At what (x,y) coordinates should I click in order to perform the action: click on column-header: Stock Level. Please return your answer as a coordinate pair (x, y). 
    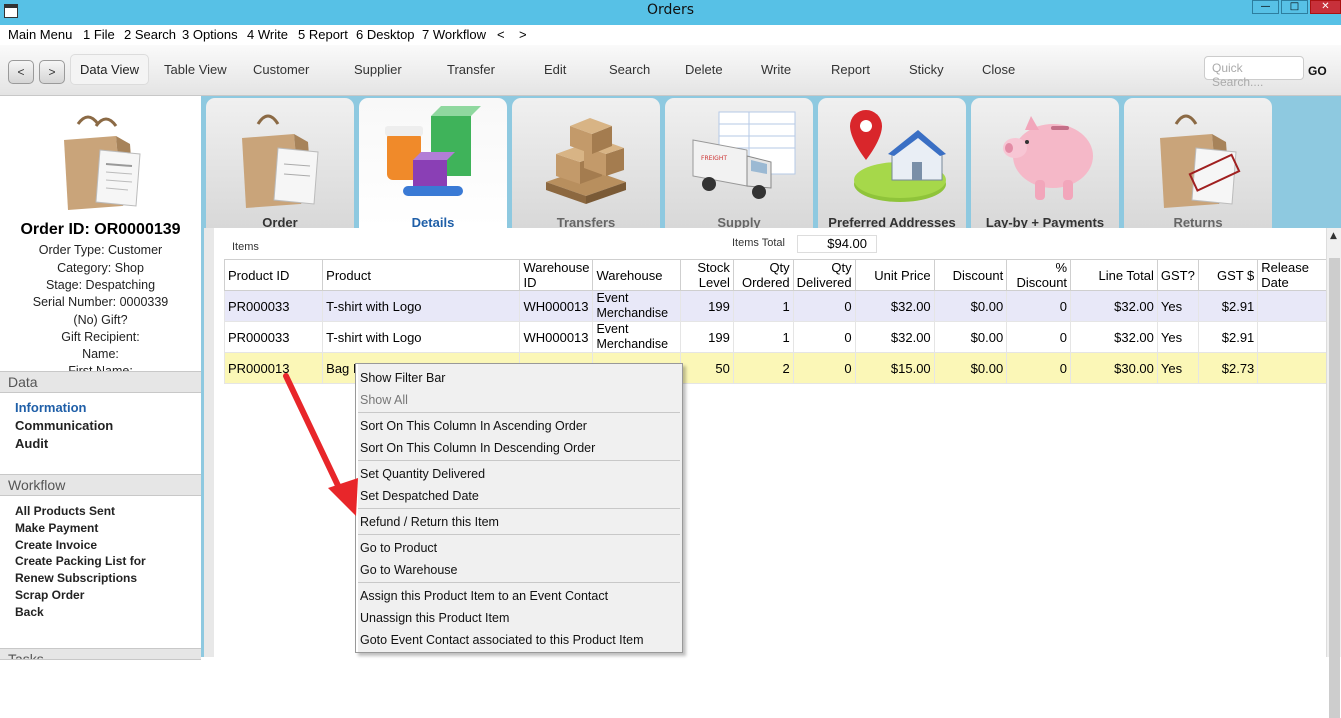
    Looking at the image, I should click on (707, 275).